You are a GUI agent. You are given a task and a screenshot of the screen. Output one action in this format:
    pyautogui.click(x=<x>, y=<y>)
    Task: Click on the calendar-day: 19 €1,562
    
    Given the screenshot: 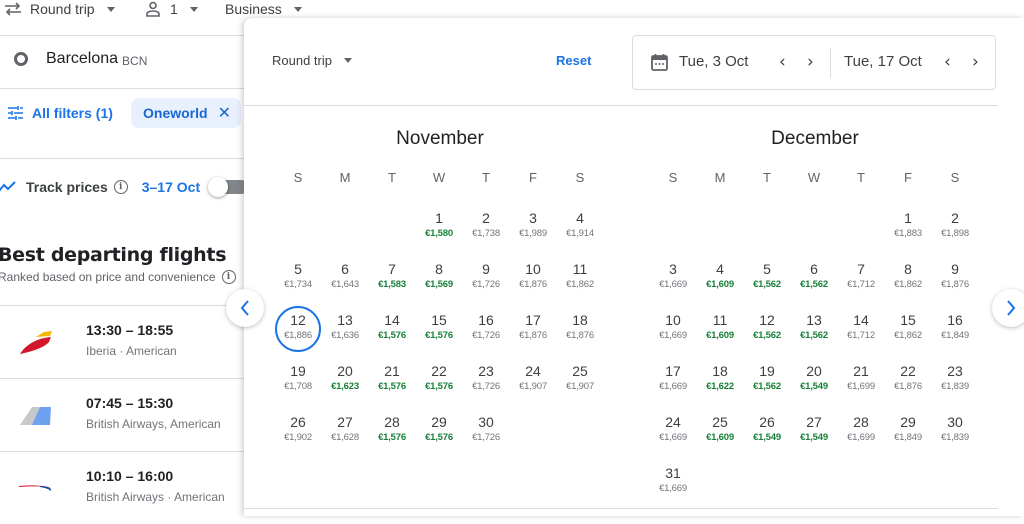 What is the action you would take?
    pyautogui.click(x=767, y=380)
    